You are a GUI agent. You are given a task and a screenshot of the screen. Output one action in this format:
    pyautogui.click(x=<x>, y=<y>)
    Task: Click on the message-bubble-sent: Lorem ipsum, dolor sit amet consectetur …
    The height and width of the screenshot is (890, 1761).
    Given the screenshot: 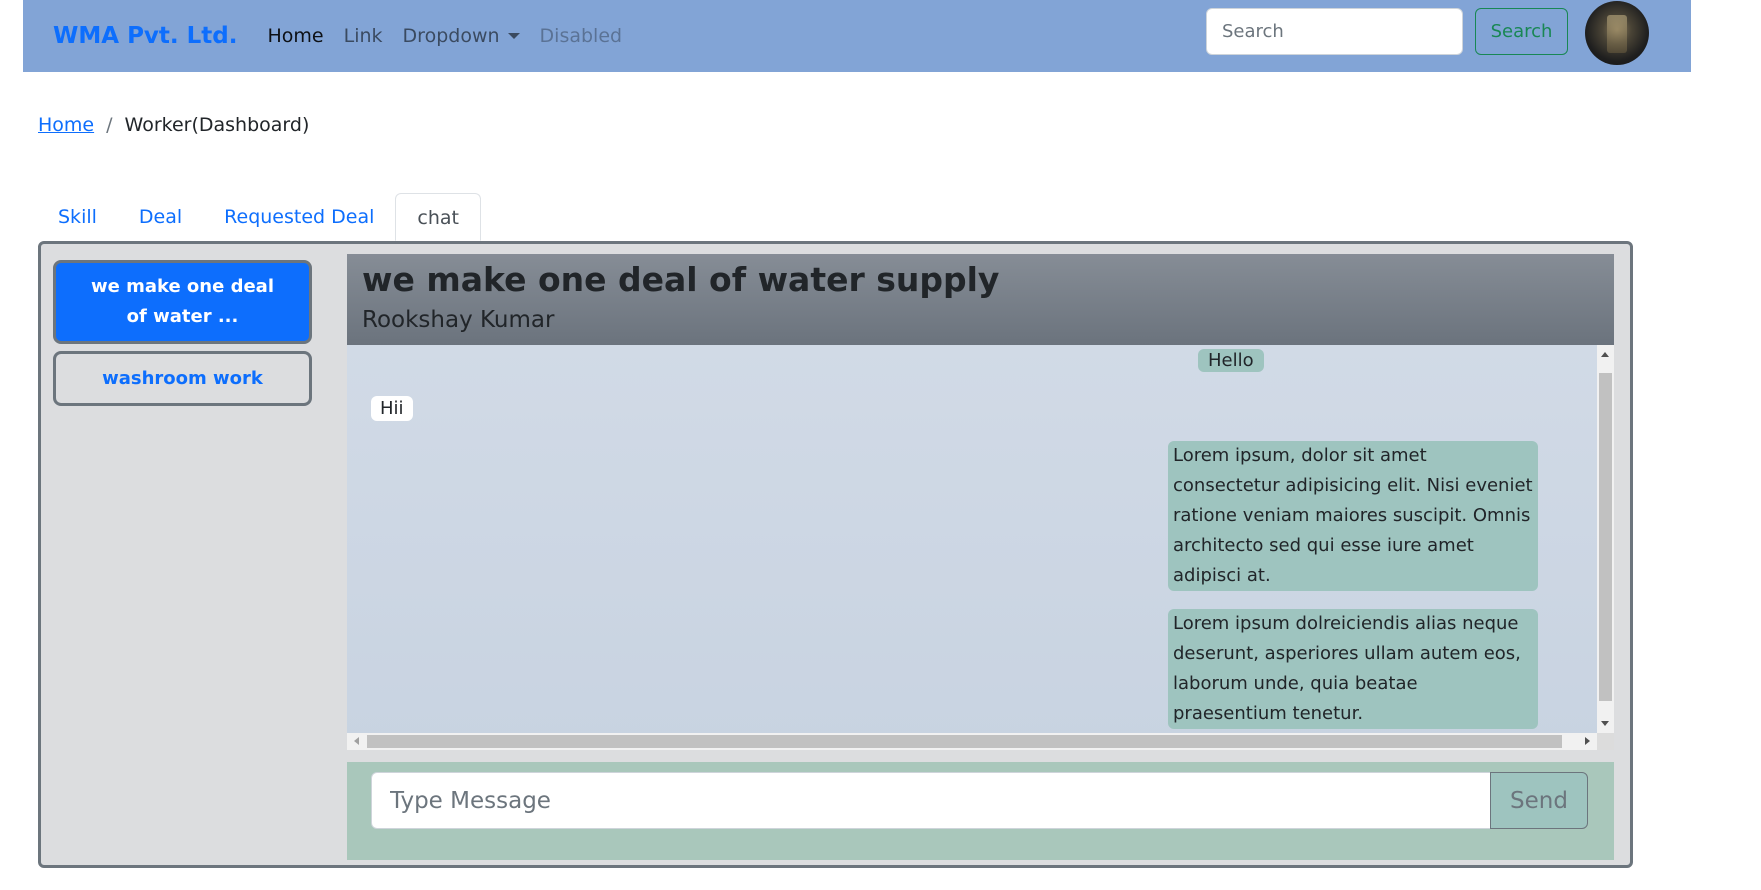 What is the action you would take?
    pyautogui.click(x=1353, y=516)
    